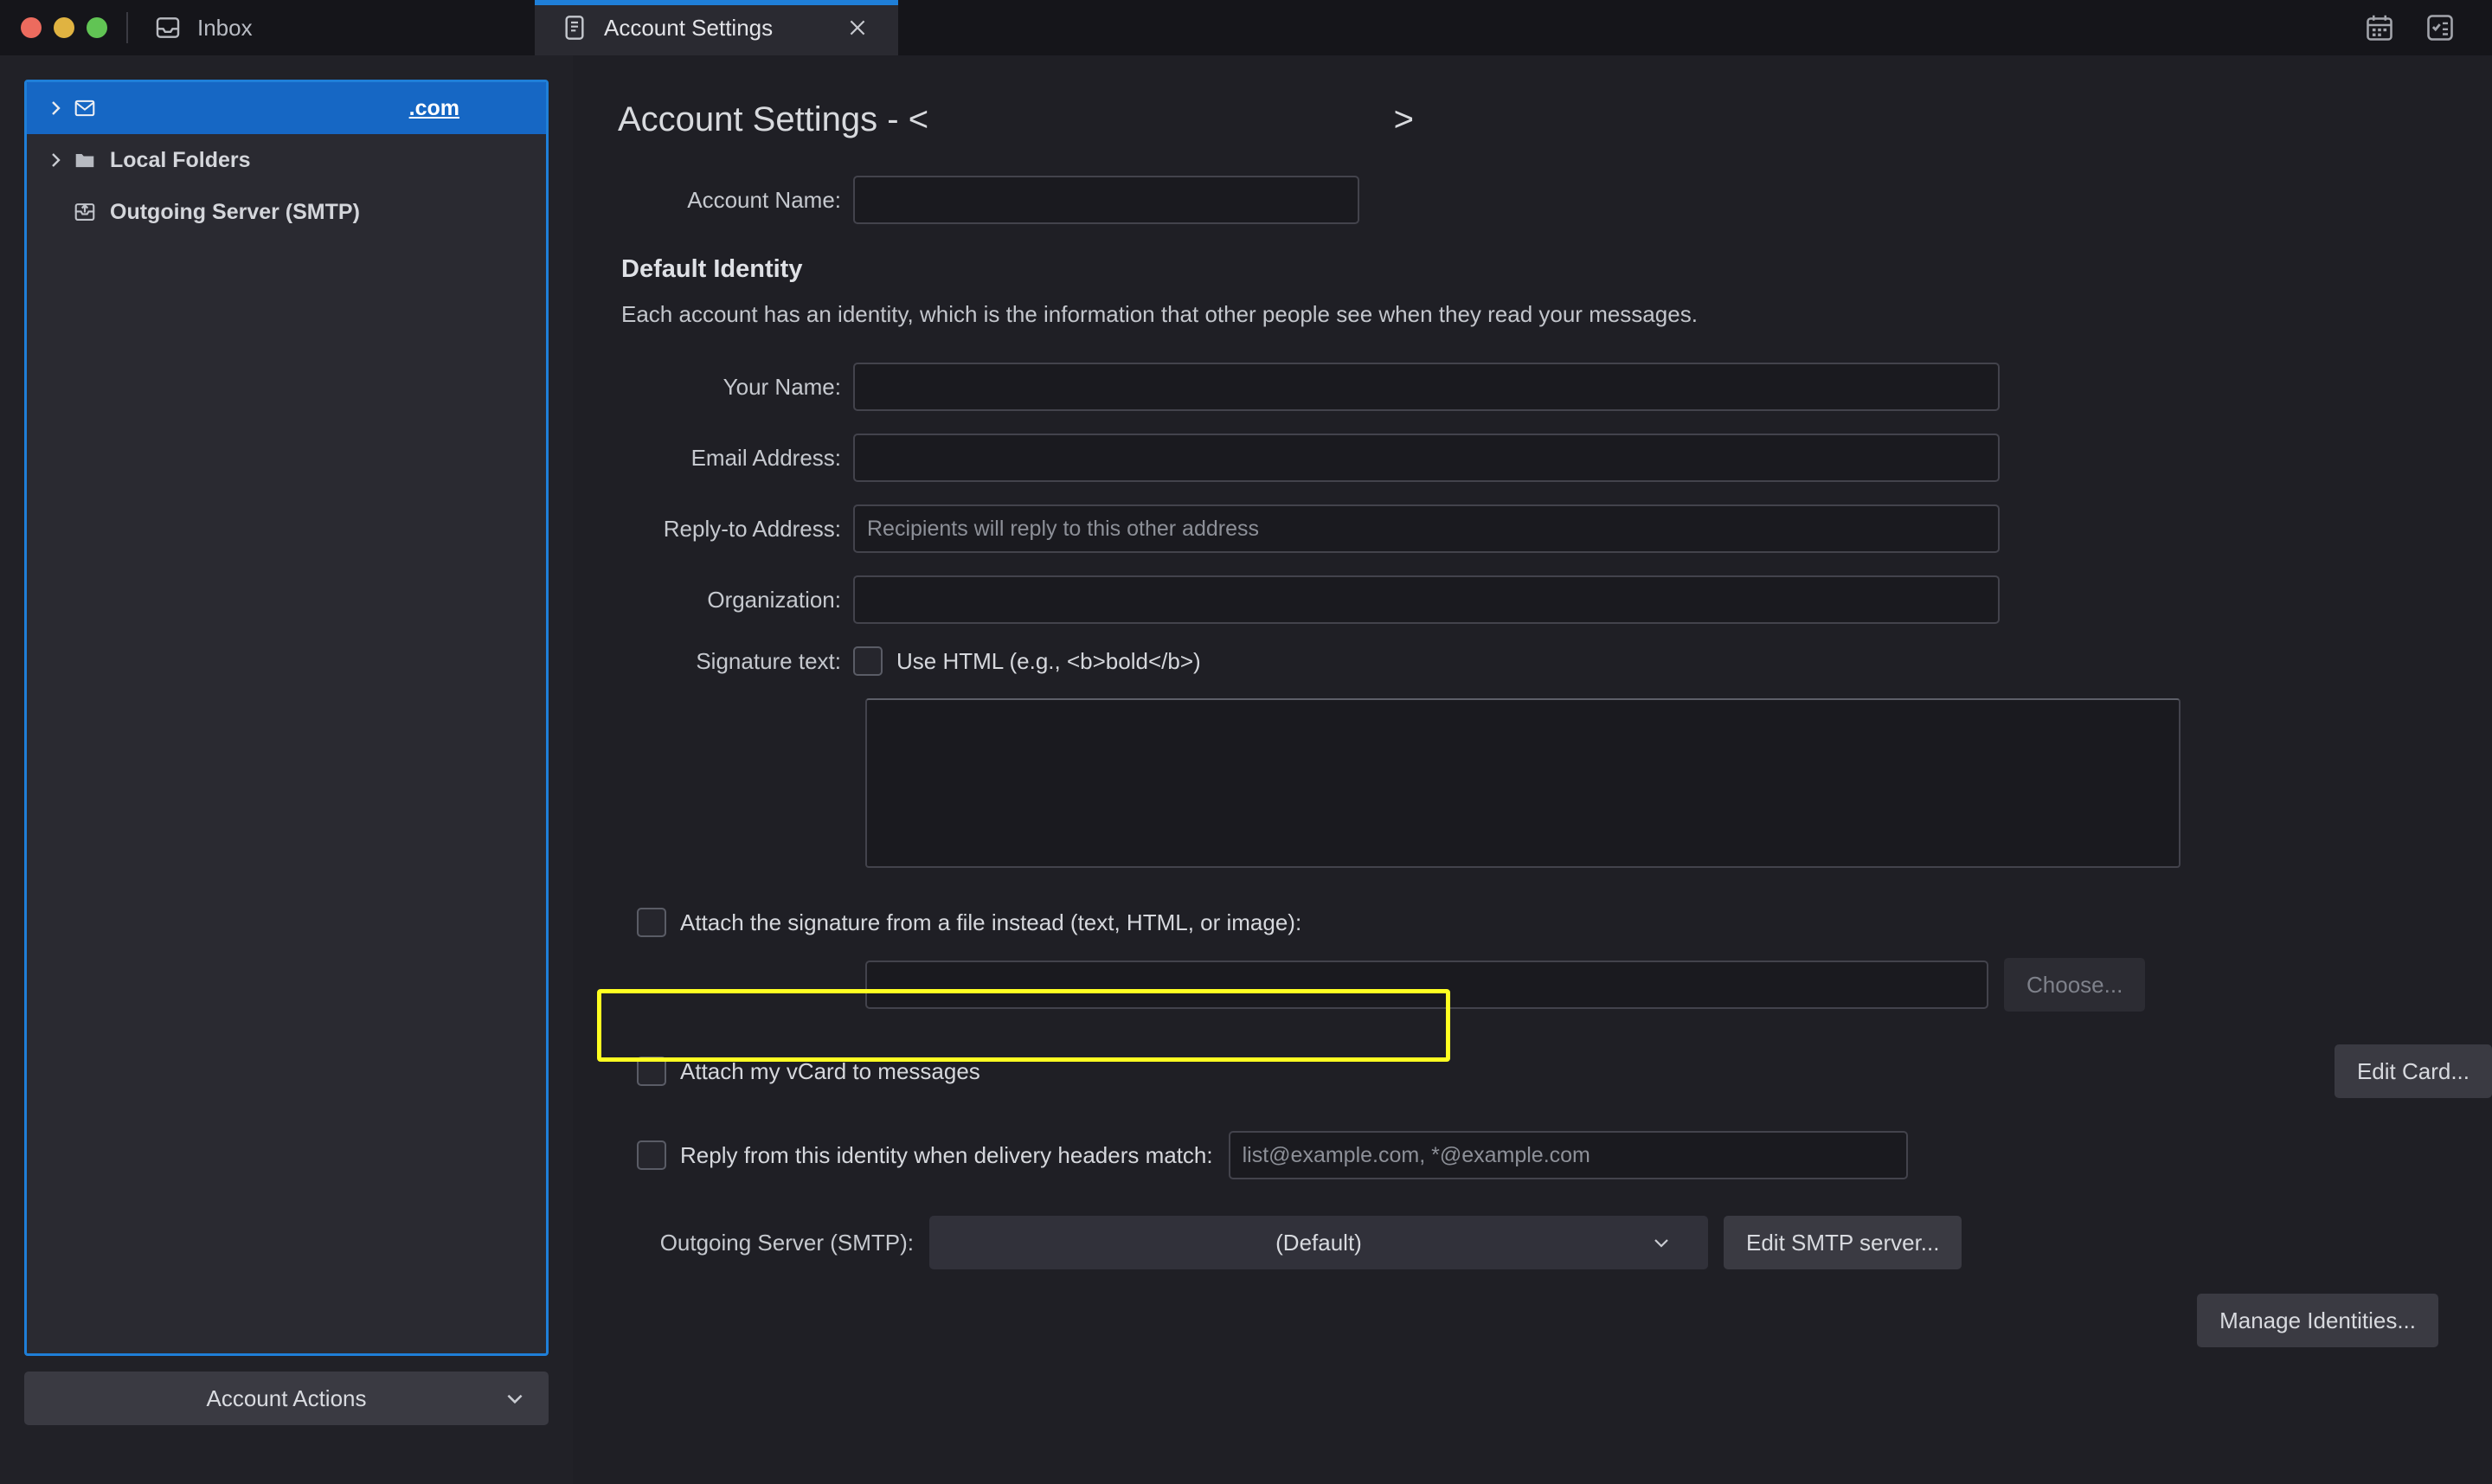  Describe the element at coordinates (225, 27) in the screenshot. I see `tab-label: Inbox` at that location.